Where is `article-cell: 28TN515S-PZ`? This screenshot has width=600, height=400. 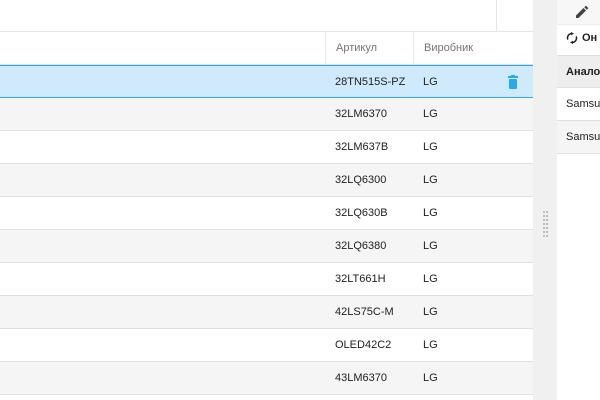 article-cell: 28TN515S-PZ is located at coordinates (370, 82).